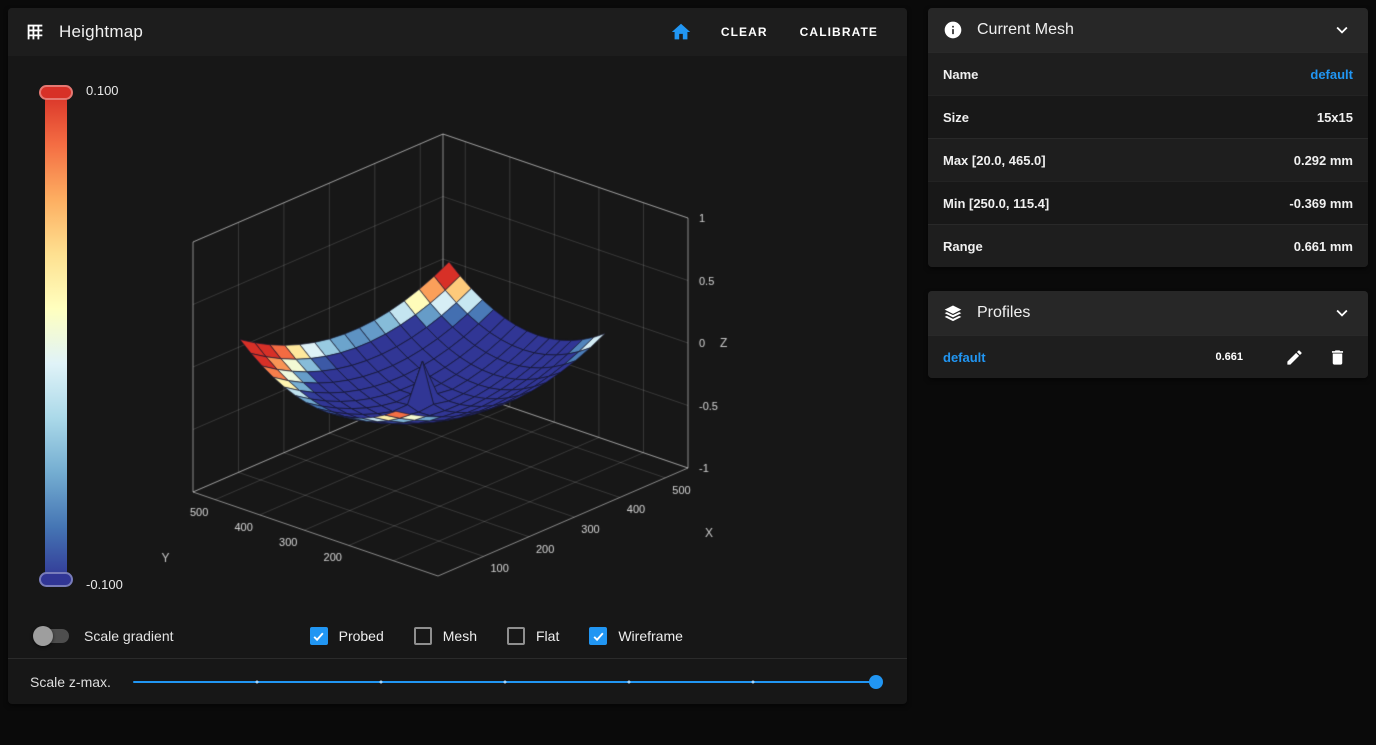 The height and width of the screenshot is (745, 1376). Describe the element at coordinates (516, 636) in the screenshot. I see `checkbox-flat-box` at that location.